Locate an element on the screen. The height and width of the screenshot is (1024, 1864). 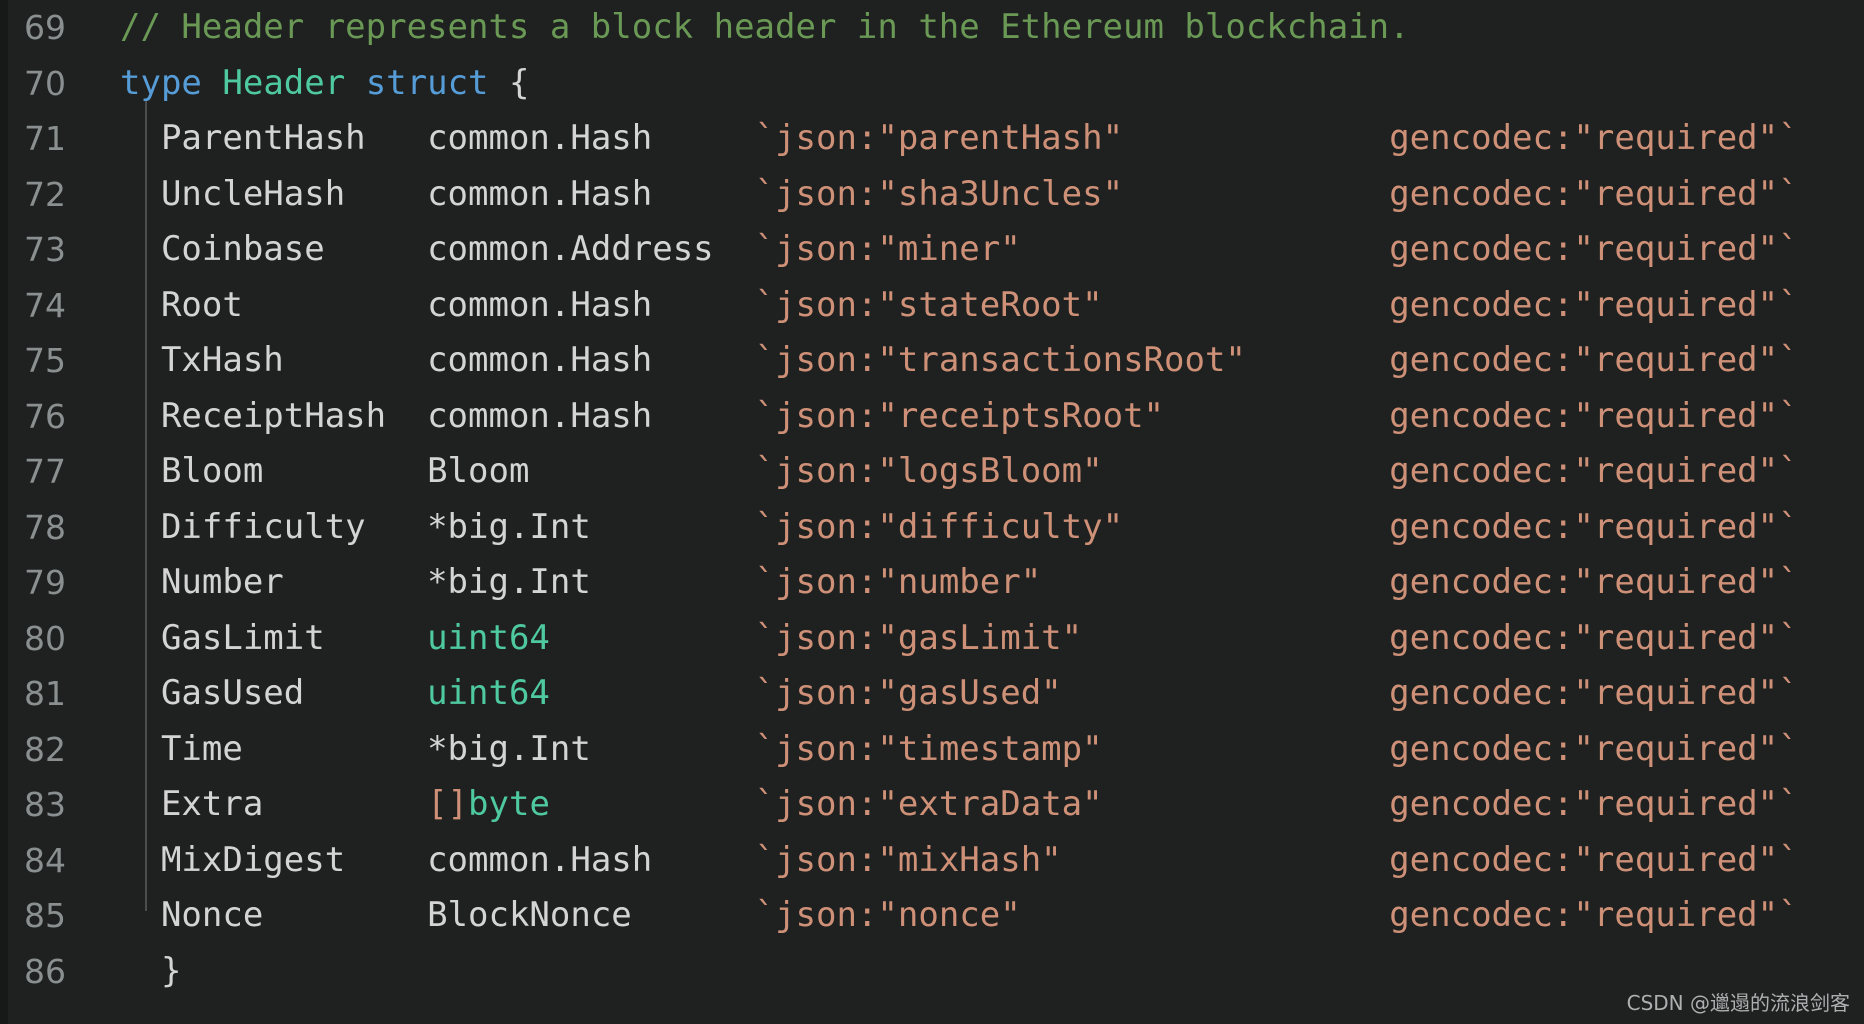
line-number: 70 is located at coordinates (54, 84).